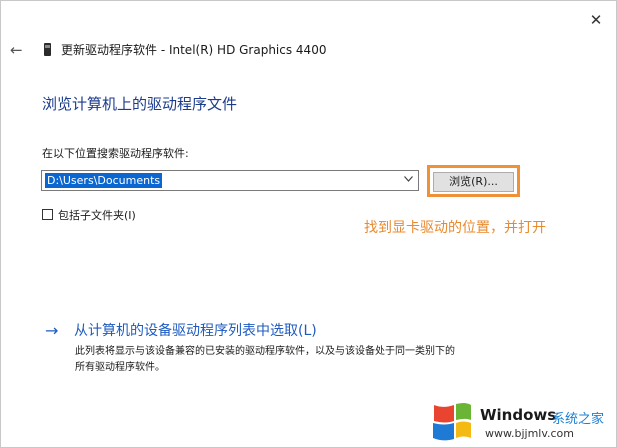  I want to click on window-title: 更新驱动程序软件 - Intel(R) HD Graphics 4400, so click(194, 50).